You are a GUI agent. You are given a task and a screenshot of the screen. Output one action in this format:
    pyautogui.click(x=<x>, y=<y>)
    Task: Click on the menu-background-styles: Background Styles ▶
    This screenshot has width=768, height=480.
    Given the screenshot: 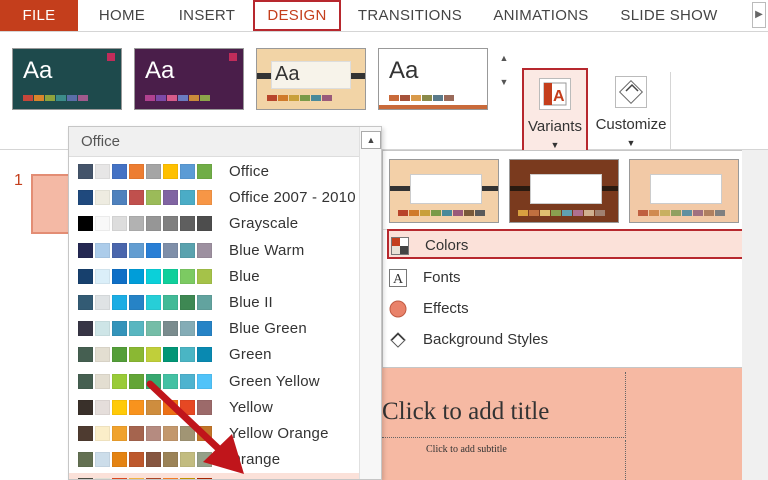 What is the action you would take?
    pyautogui.click(x=576, y=340)
    